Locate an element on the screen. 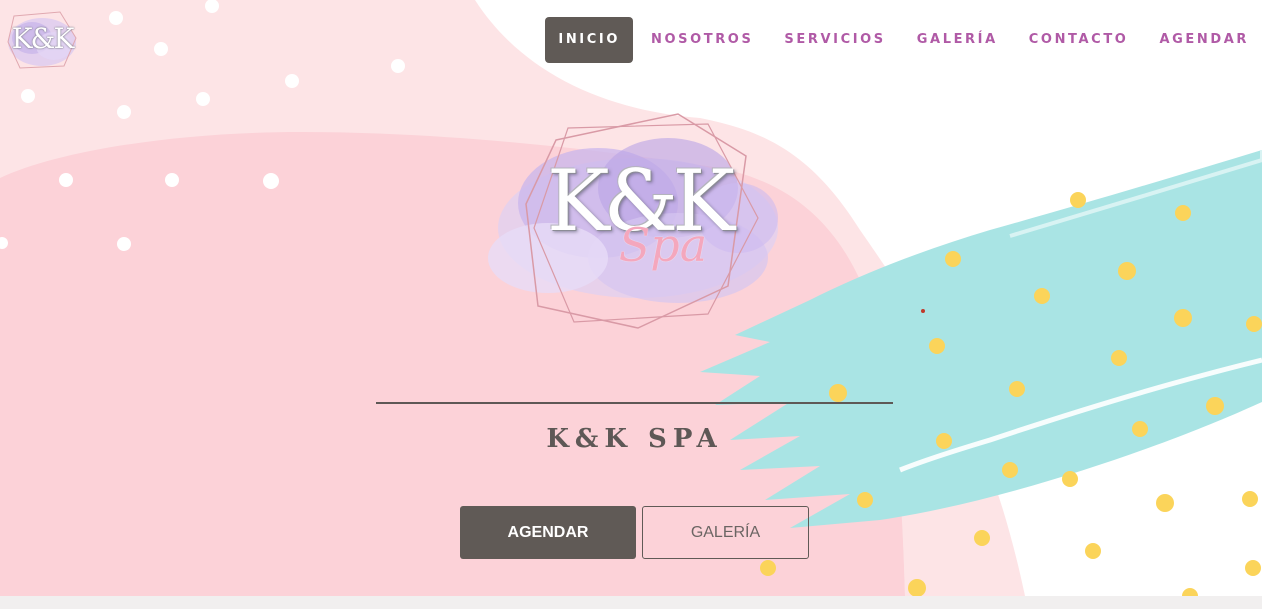 The width and height of the screenshot is (1262, 609). bottom-strip is located at coordinates (631, 602).